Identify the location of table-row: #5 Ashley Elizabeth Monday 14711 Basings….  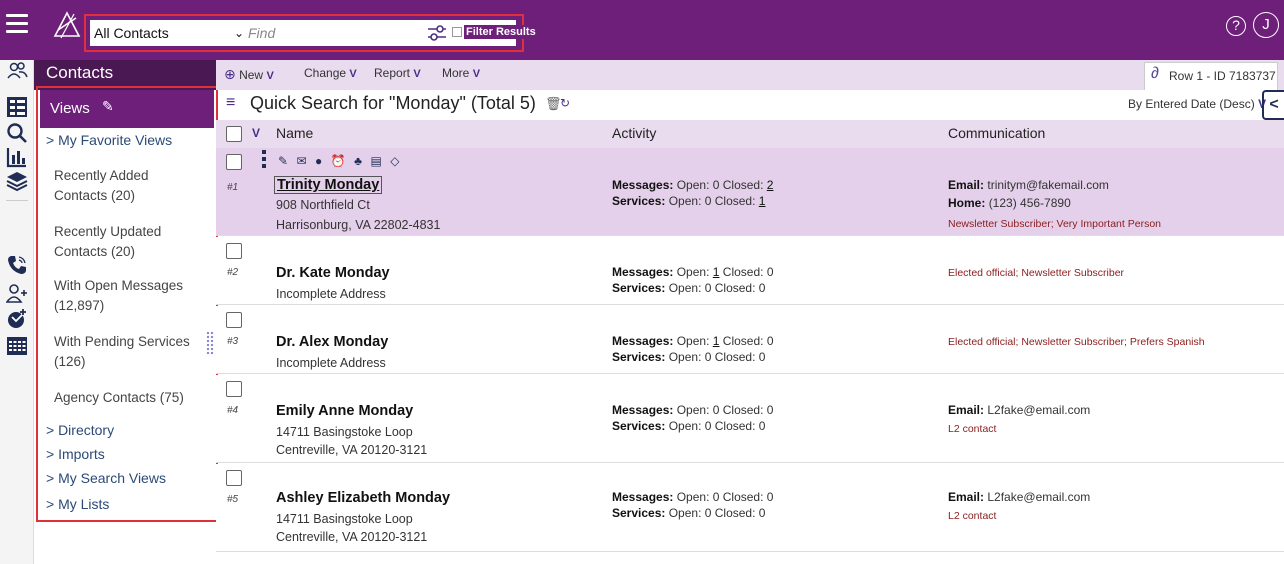
(750, 508).